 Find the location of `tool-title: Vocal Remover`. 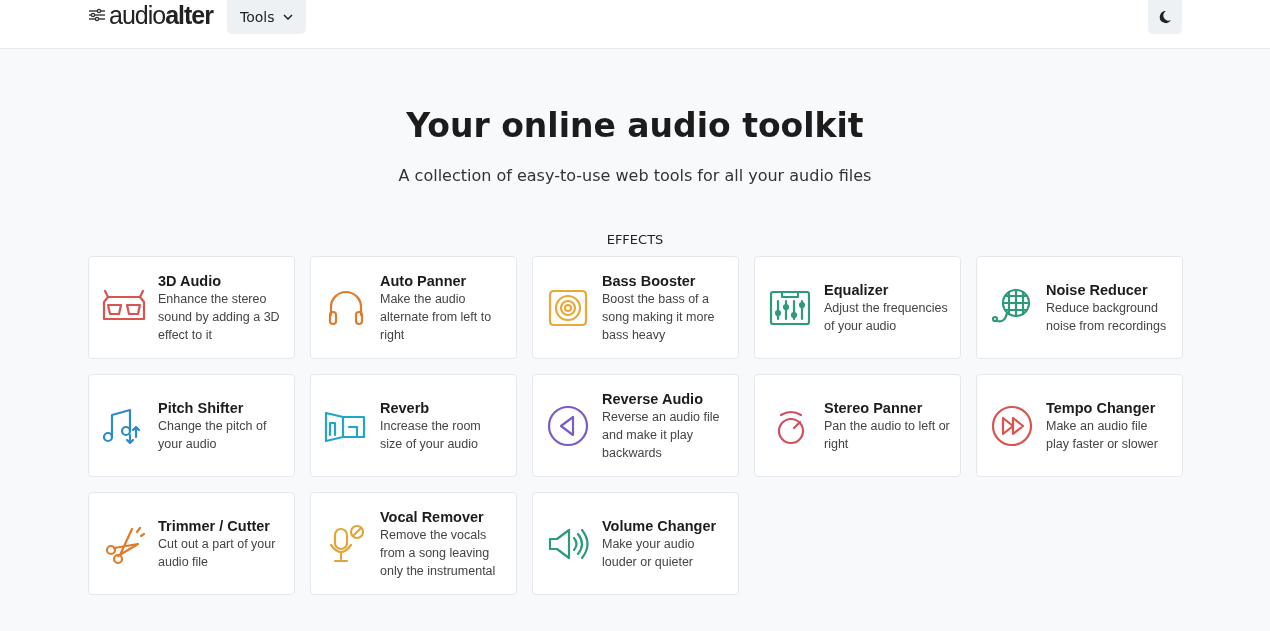

tool-title: Vocal Remover is located at coordinates (432, 516).